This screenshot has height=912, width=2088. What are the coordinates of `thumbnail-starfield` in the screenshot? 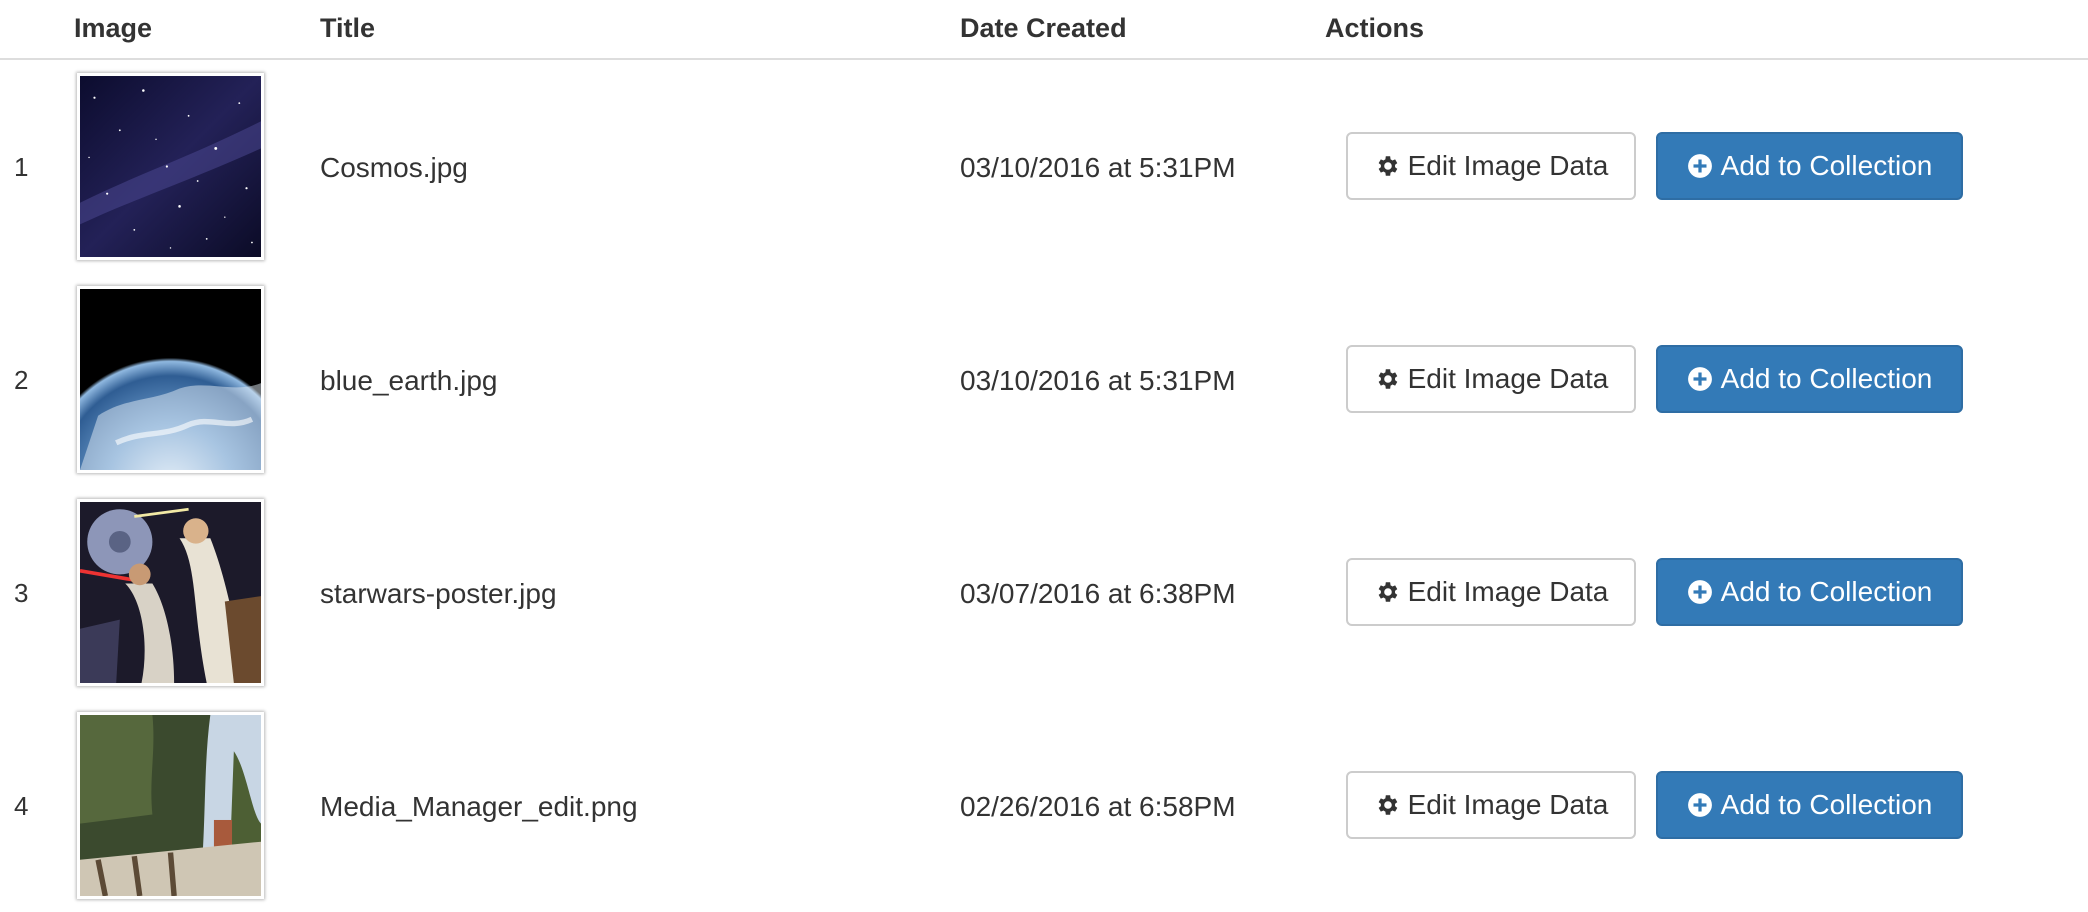 It's located at (170, 166).